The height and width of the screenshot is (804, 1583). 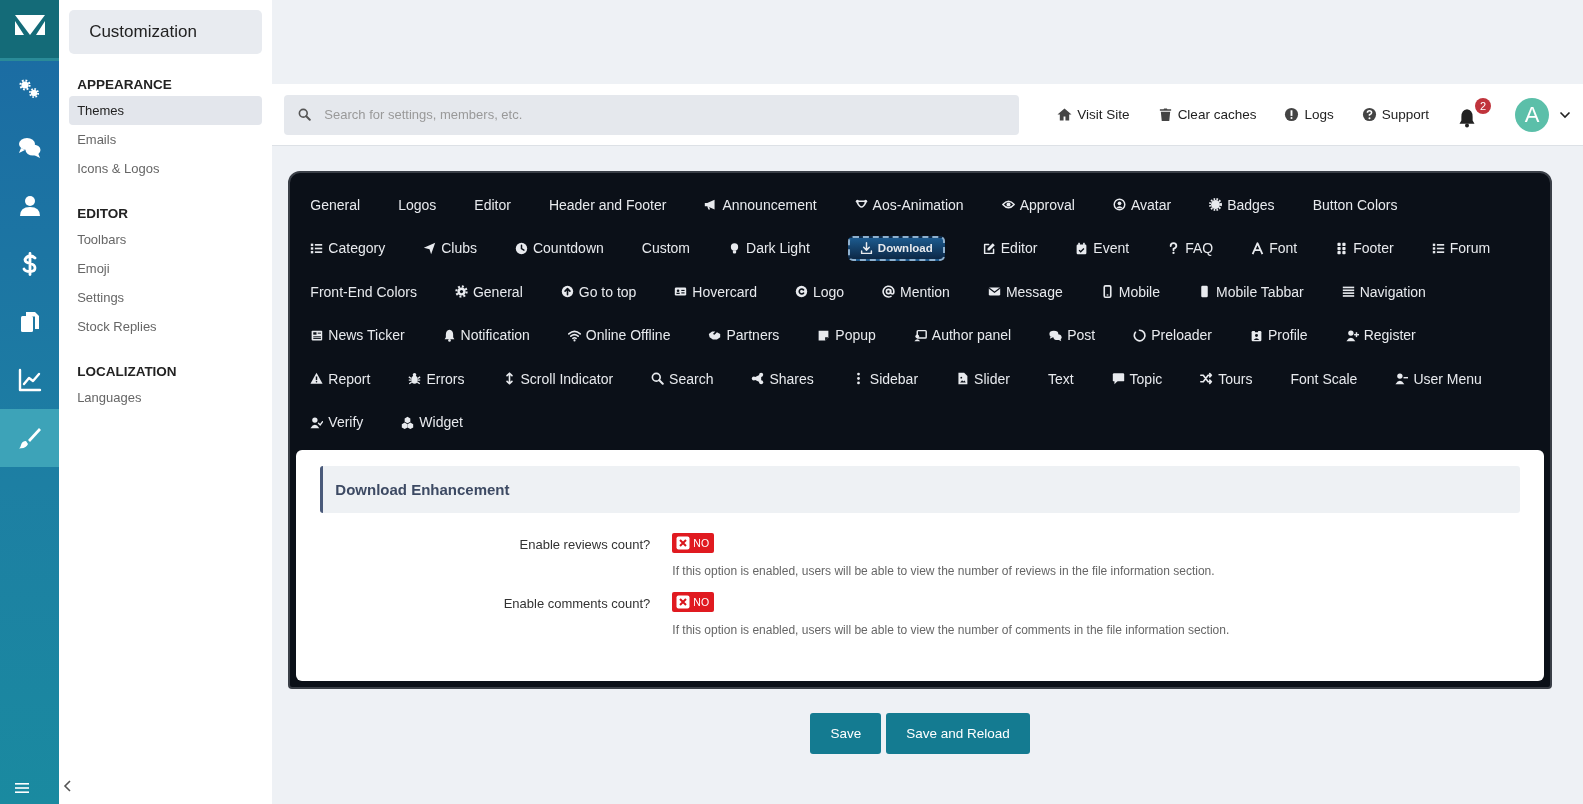 What do you see at coordinates (744, 335) in the screenshot?
I see `tab: Partners` at bounding box center [744, 335].